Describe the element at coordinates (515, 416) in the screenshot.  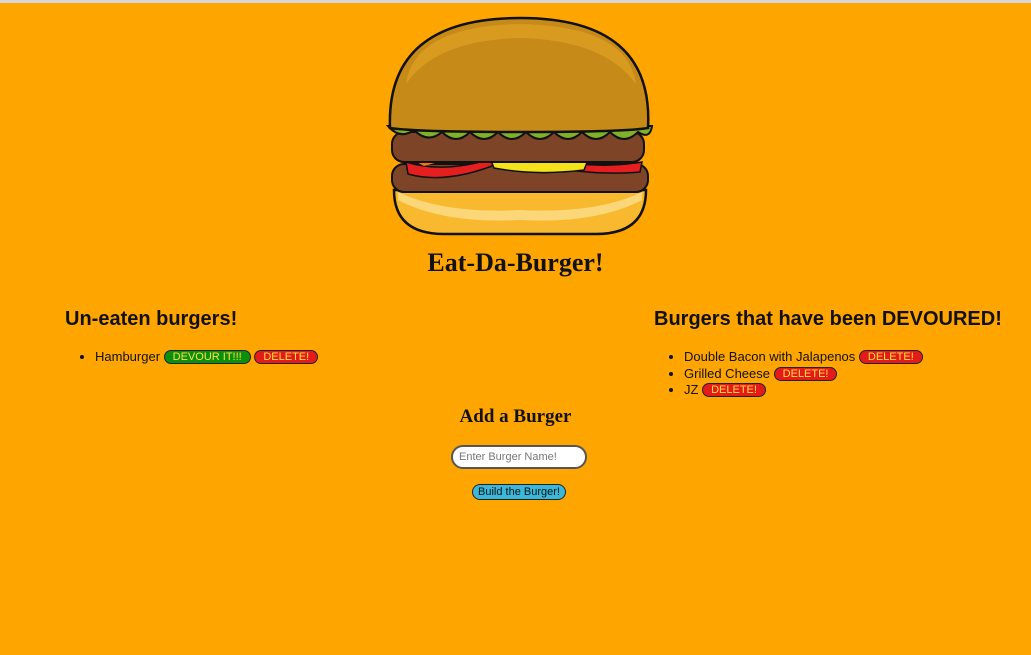
I see `add-burger-title: Add a Burger` at that location.